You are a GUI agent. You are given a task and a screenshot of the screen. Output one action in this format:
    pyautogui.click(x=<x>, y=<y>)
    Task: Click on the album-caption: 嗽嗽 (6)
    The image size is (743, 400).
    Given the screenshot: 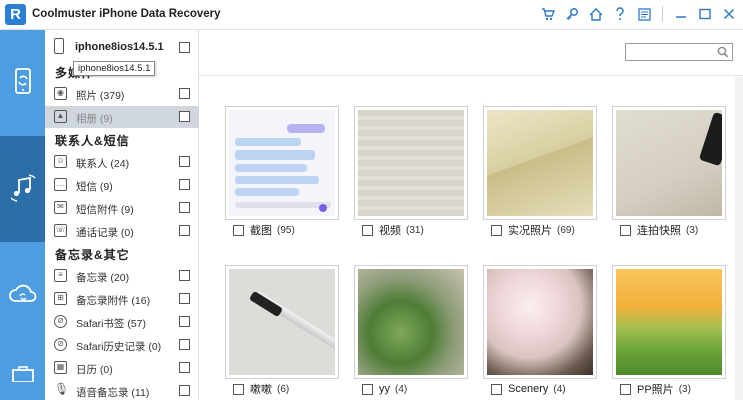 What is the action you would take?
    pyautogui.click(x=261, y=389)
    